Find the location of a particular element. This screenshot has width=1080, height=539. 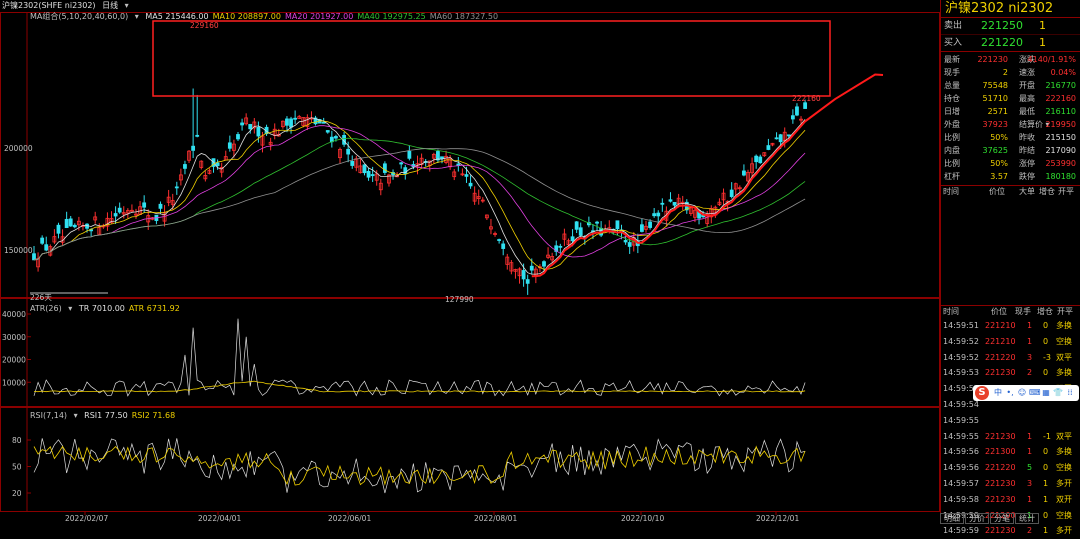

panel-tab: 分价 is located at coordinates (977, 518).